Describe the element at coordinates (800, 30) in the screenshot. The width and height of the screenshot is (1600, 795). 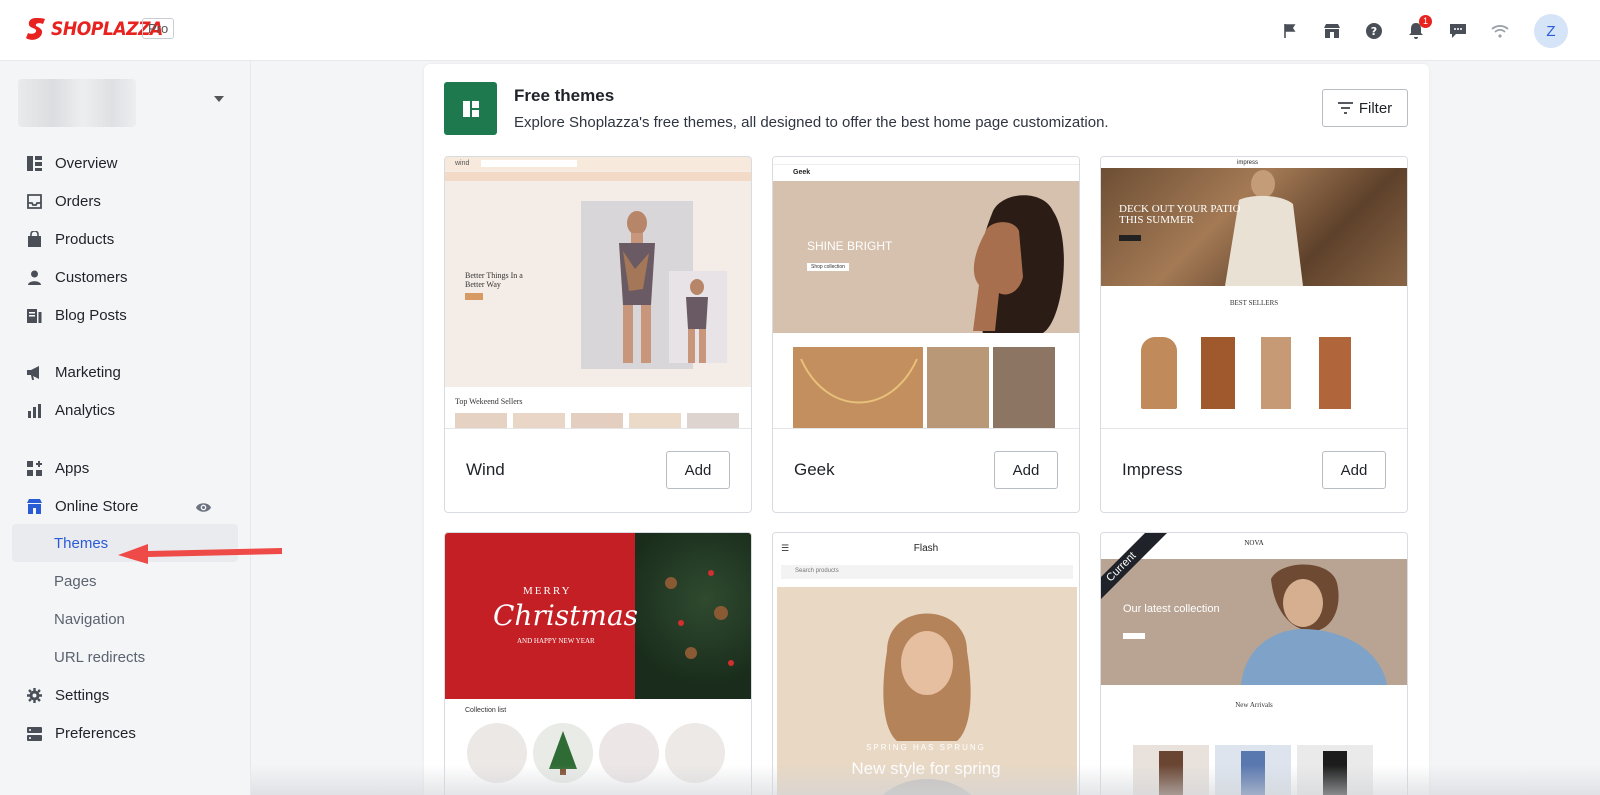
I see `top-bar: SHOPLAZZA Pro ? 1 Z` at that location.